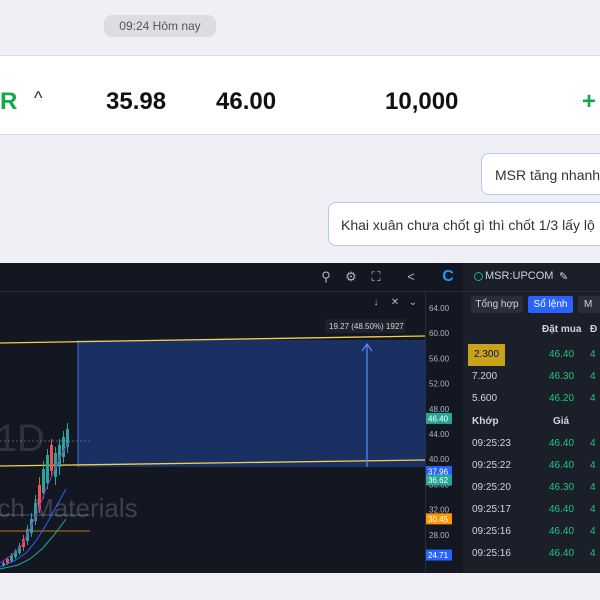  I want to click on panel-header: MSR:UPCOM ✎, so click(531, 277).